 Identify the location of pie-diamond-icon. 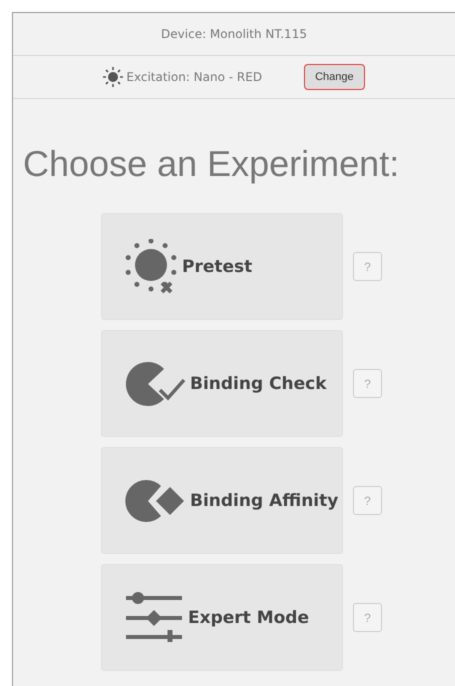
(155, 501).